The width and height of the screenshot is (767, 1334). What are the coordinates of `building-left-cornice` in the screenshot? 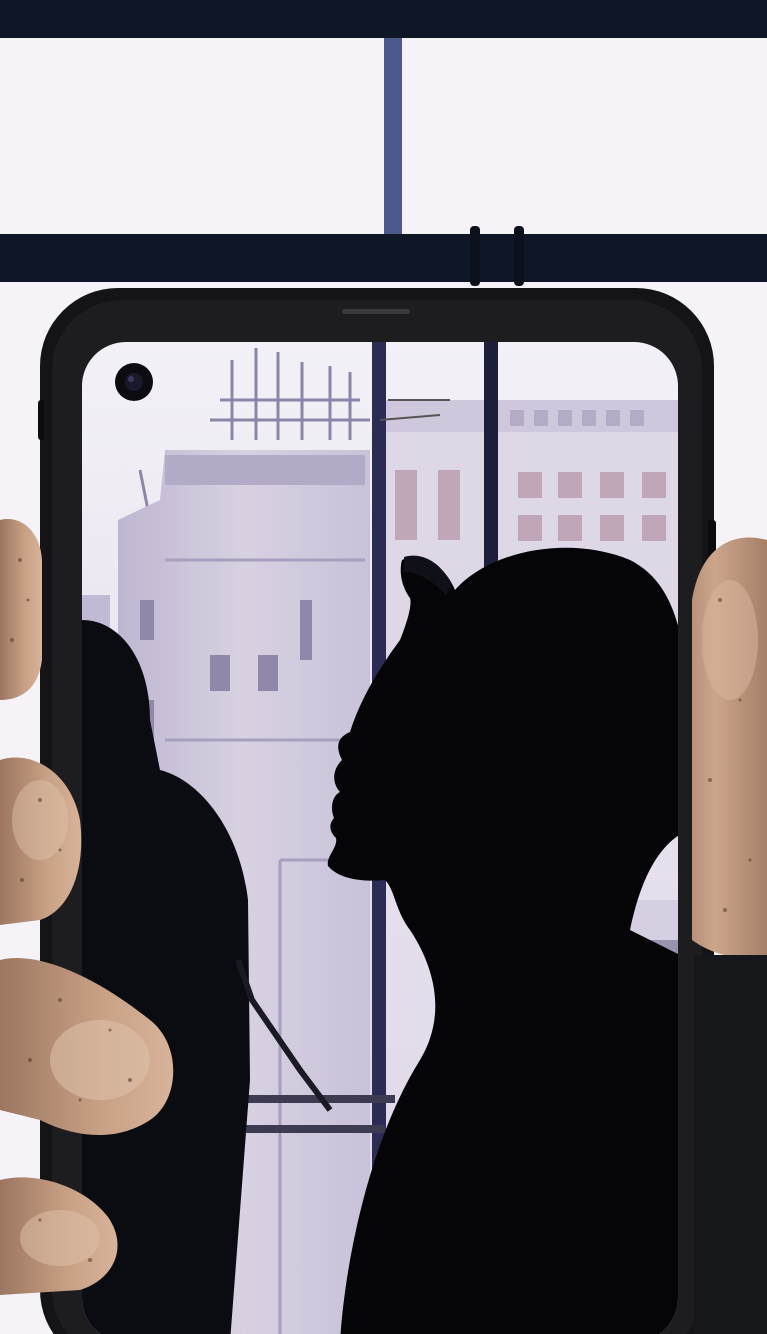 It's located at (265, 470).